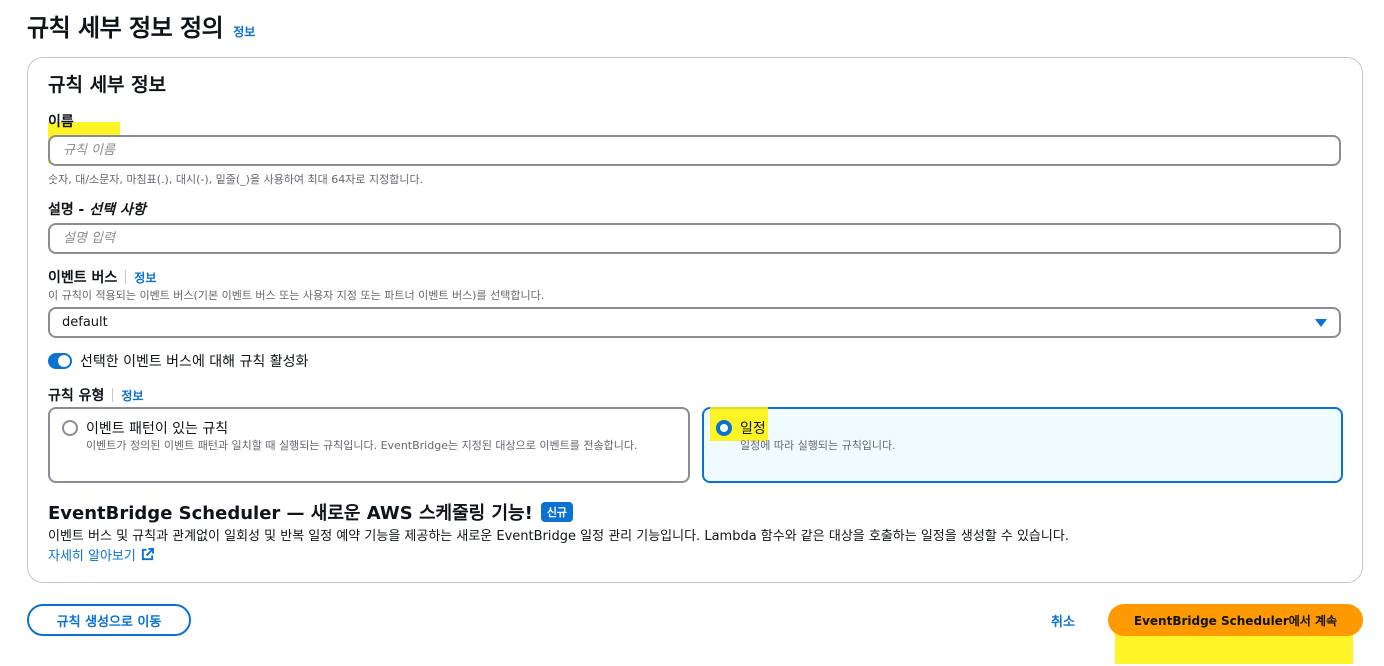 The width and height of the screenshot is (1384, 666). Describe the element at coordinates (753, 429) in the screenshot. I see `option-title: 일정` at that location.